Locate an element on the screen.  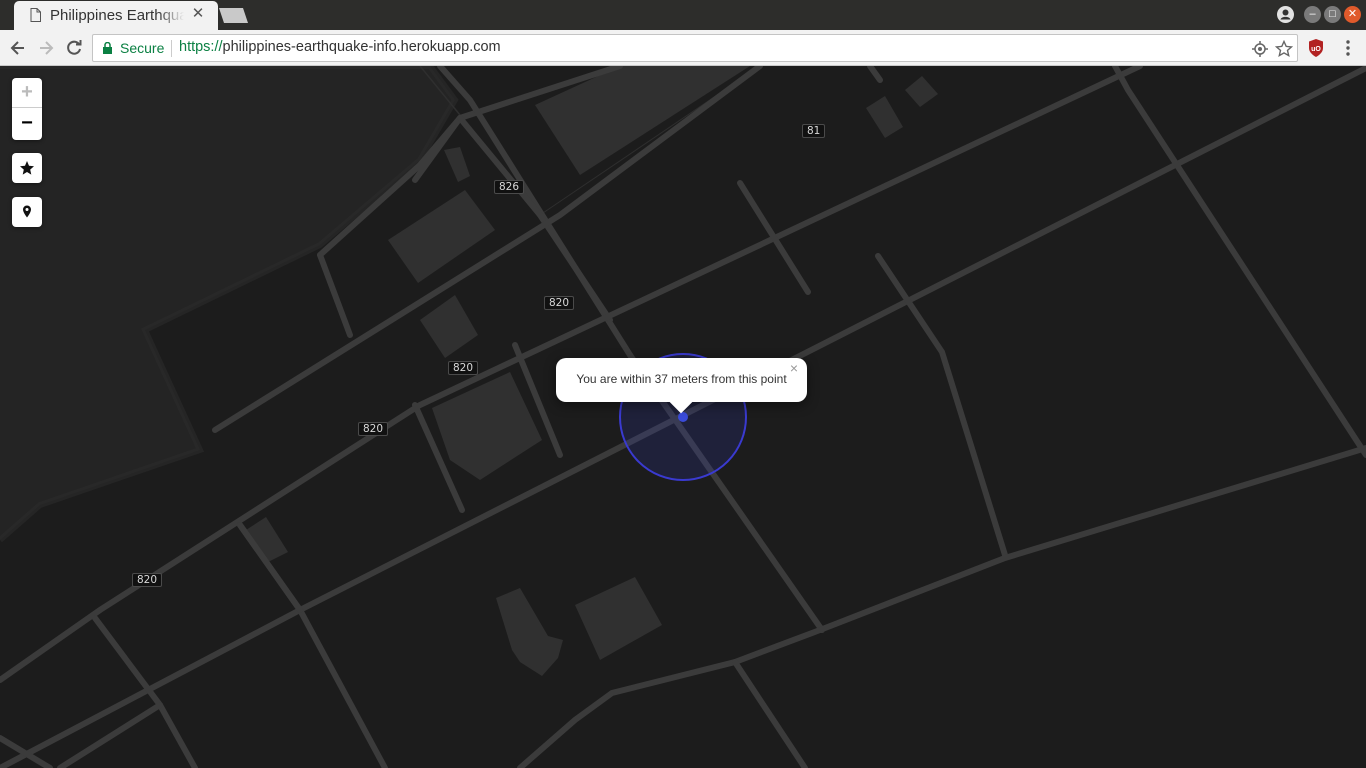
browser-menu-icon is located at coordinates (1348, 48).